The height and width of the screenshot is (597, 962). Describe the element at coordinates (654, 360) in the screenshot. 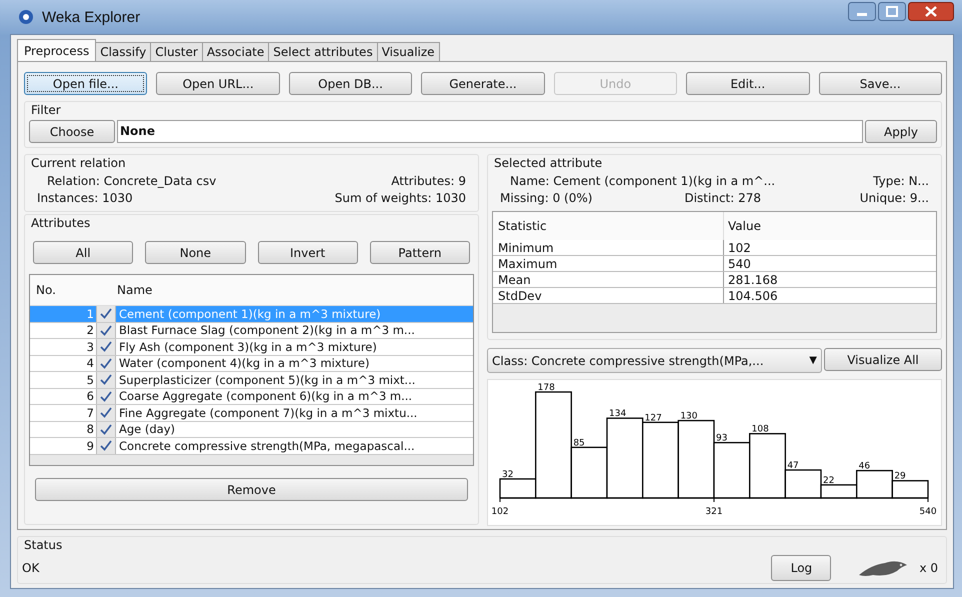

I see `class-dropdown: Class: Concrete compressive strength(MPa,... ▼` at that location.